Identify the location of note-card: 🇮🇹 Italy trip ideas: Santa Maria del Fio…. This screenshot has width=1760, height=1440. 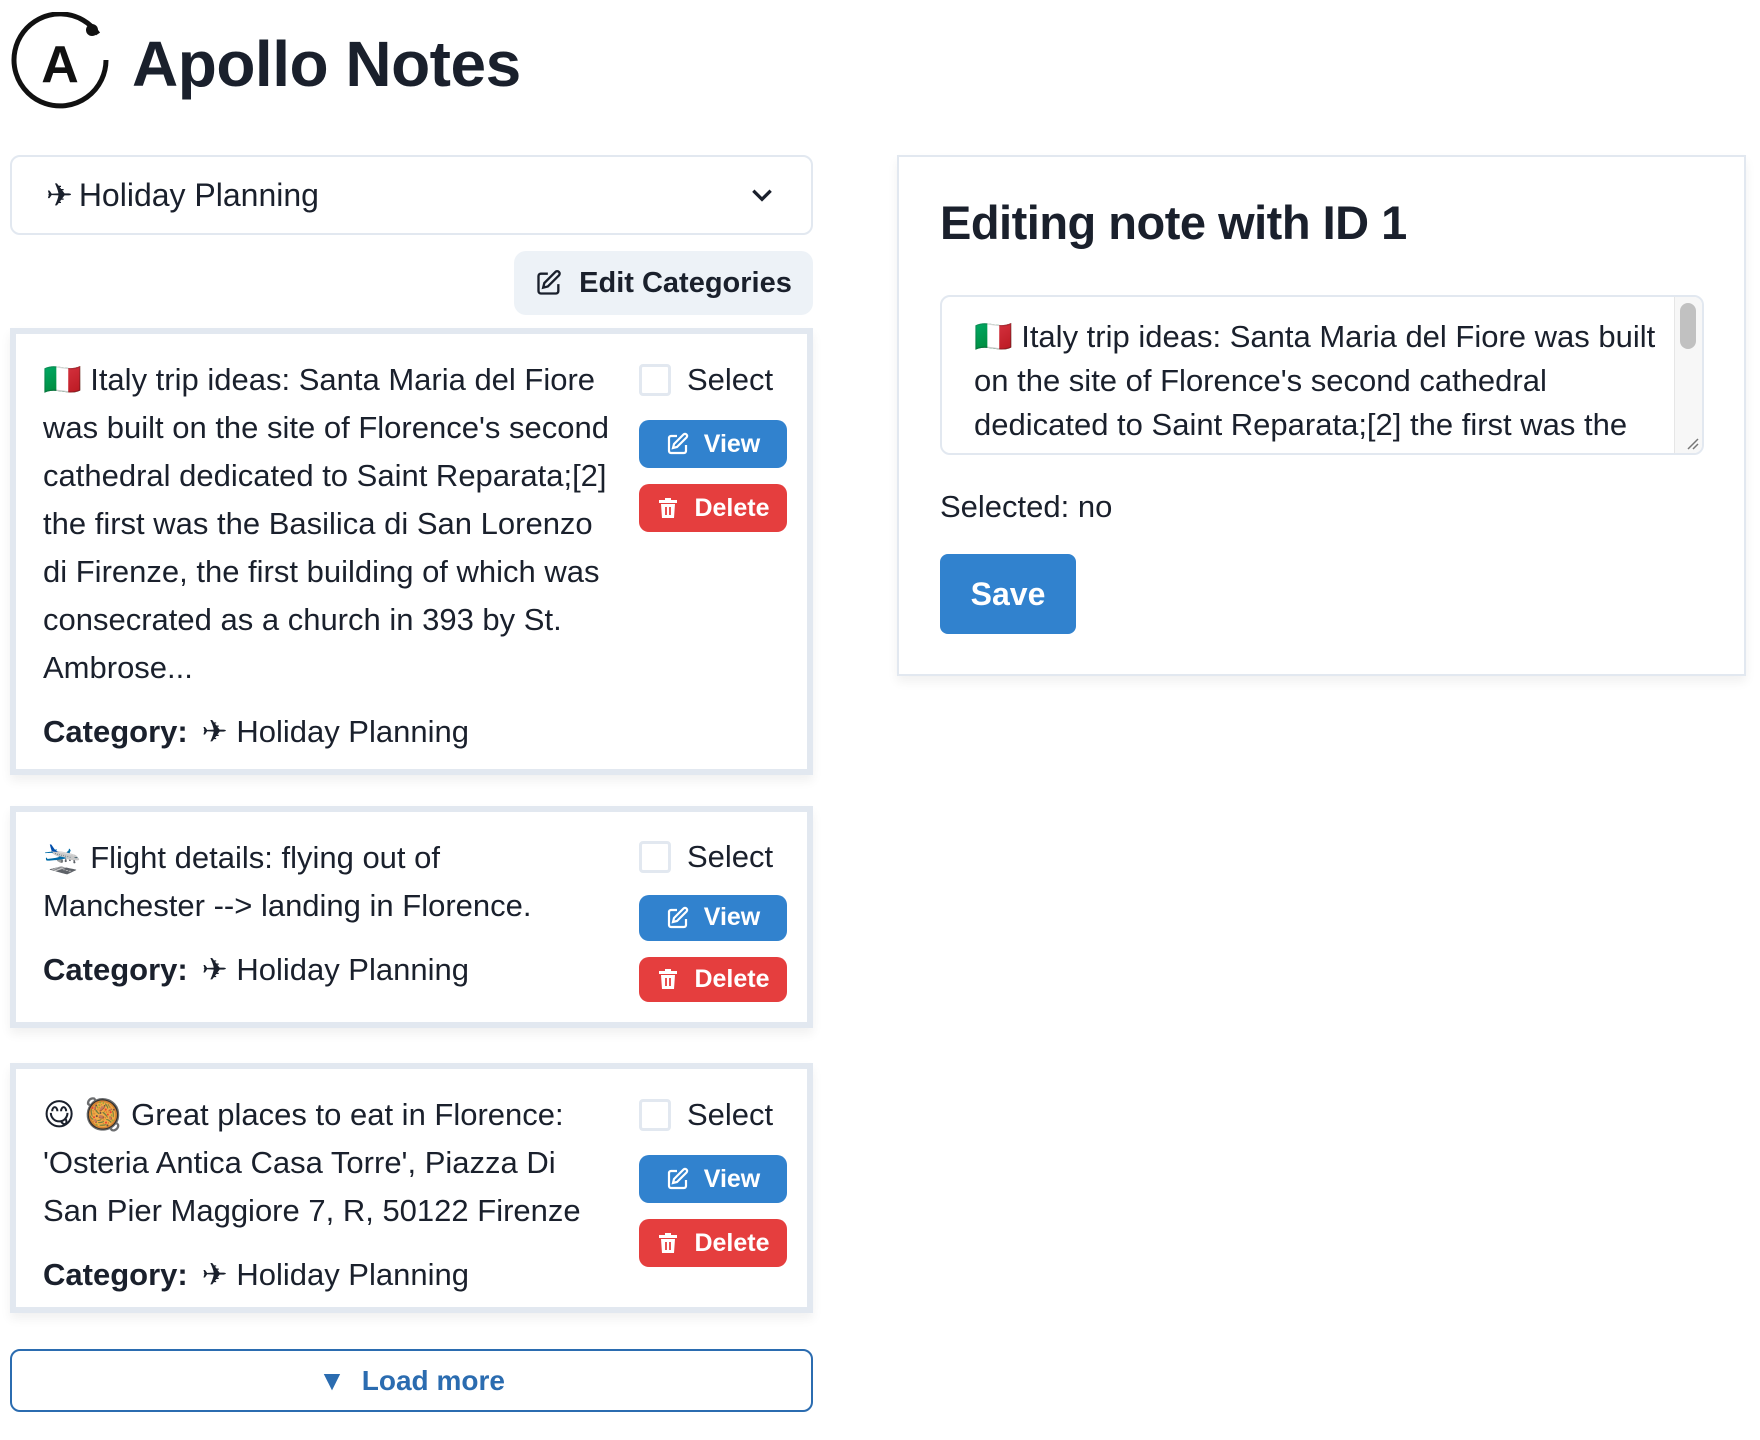
(411, 551).